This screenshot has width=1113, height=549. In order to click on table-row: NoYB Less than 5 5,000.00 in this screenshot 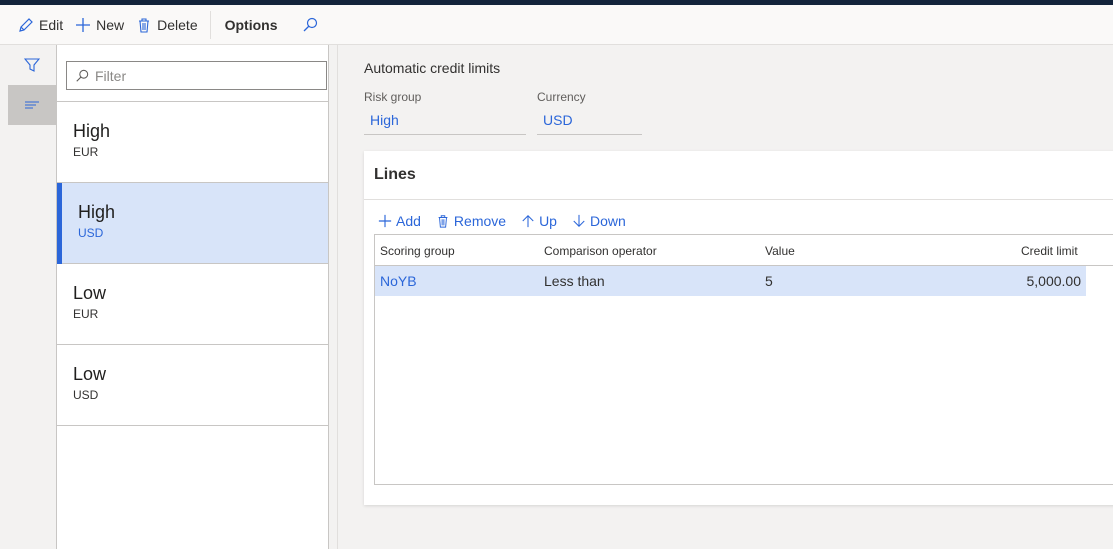, I will do `click(730, 281)`.